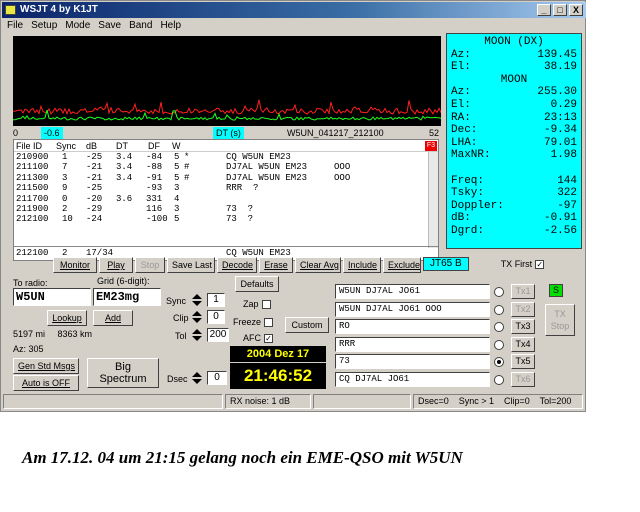  Describe the element at coordinates (216, 300) in the screenshot. I see `sync-input: 1` at that location.